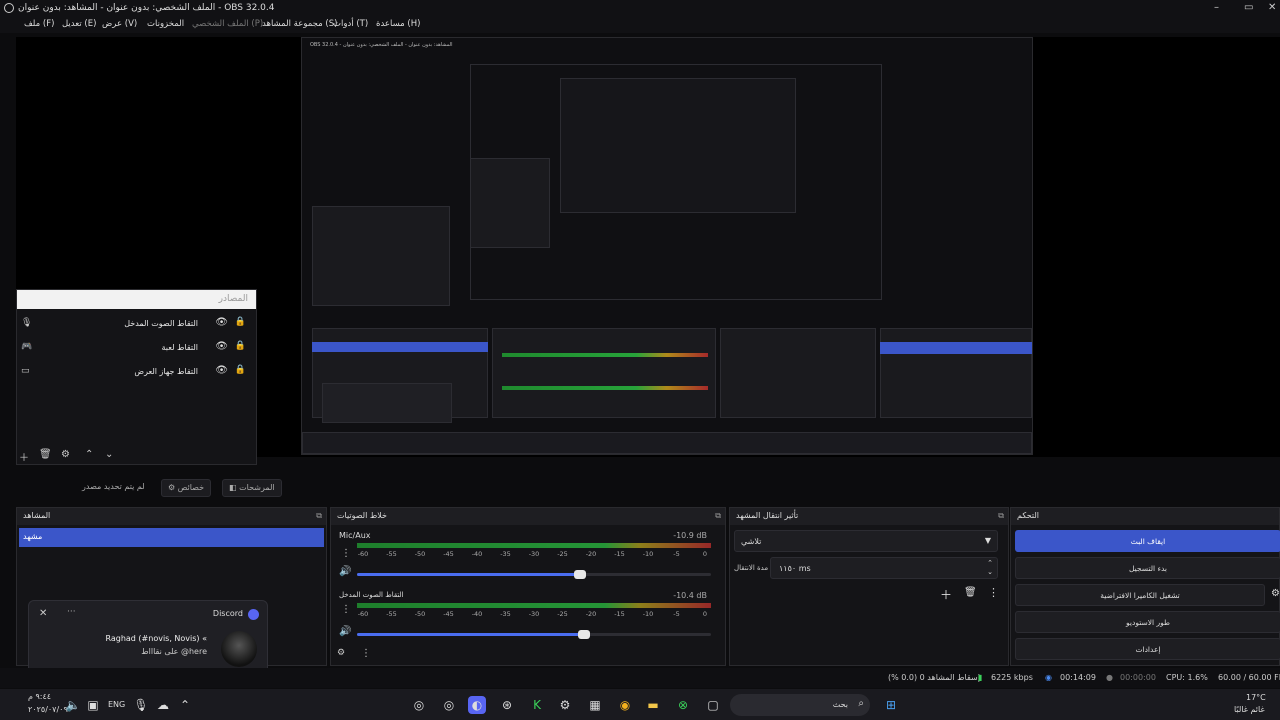 This screenshot has height=720, width=1280. What do you see at coordinates (537, 705) in the screenshot?
I see `kick-icon: K` at bounding box center [537, 705].